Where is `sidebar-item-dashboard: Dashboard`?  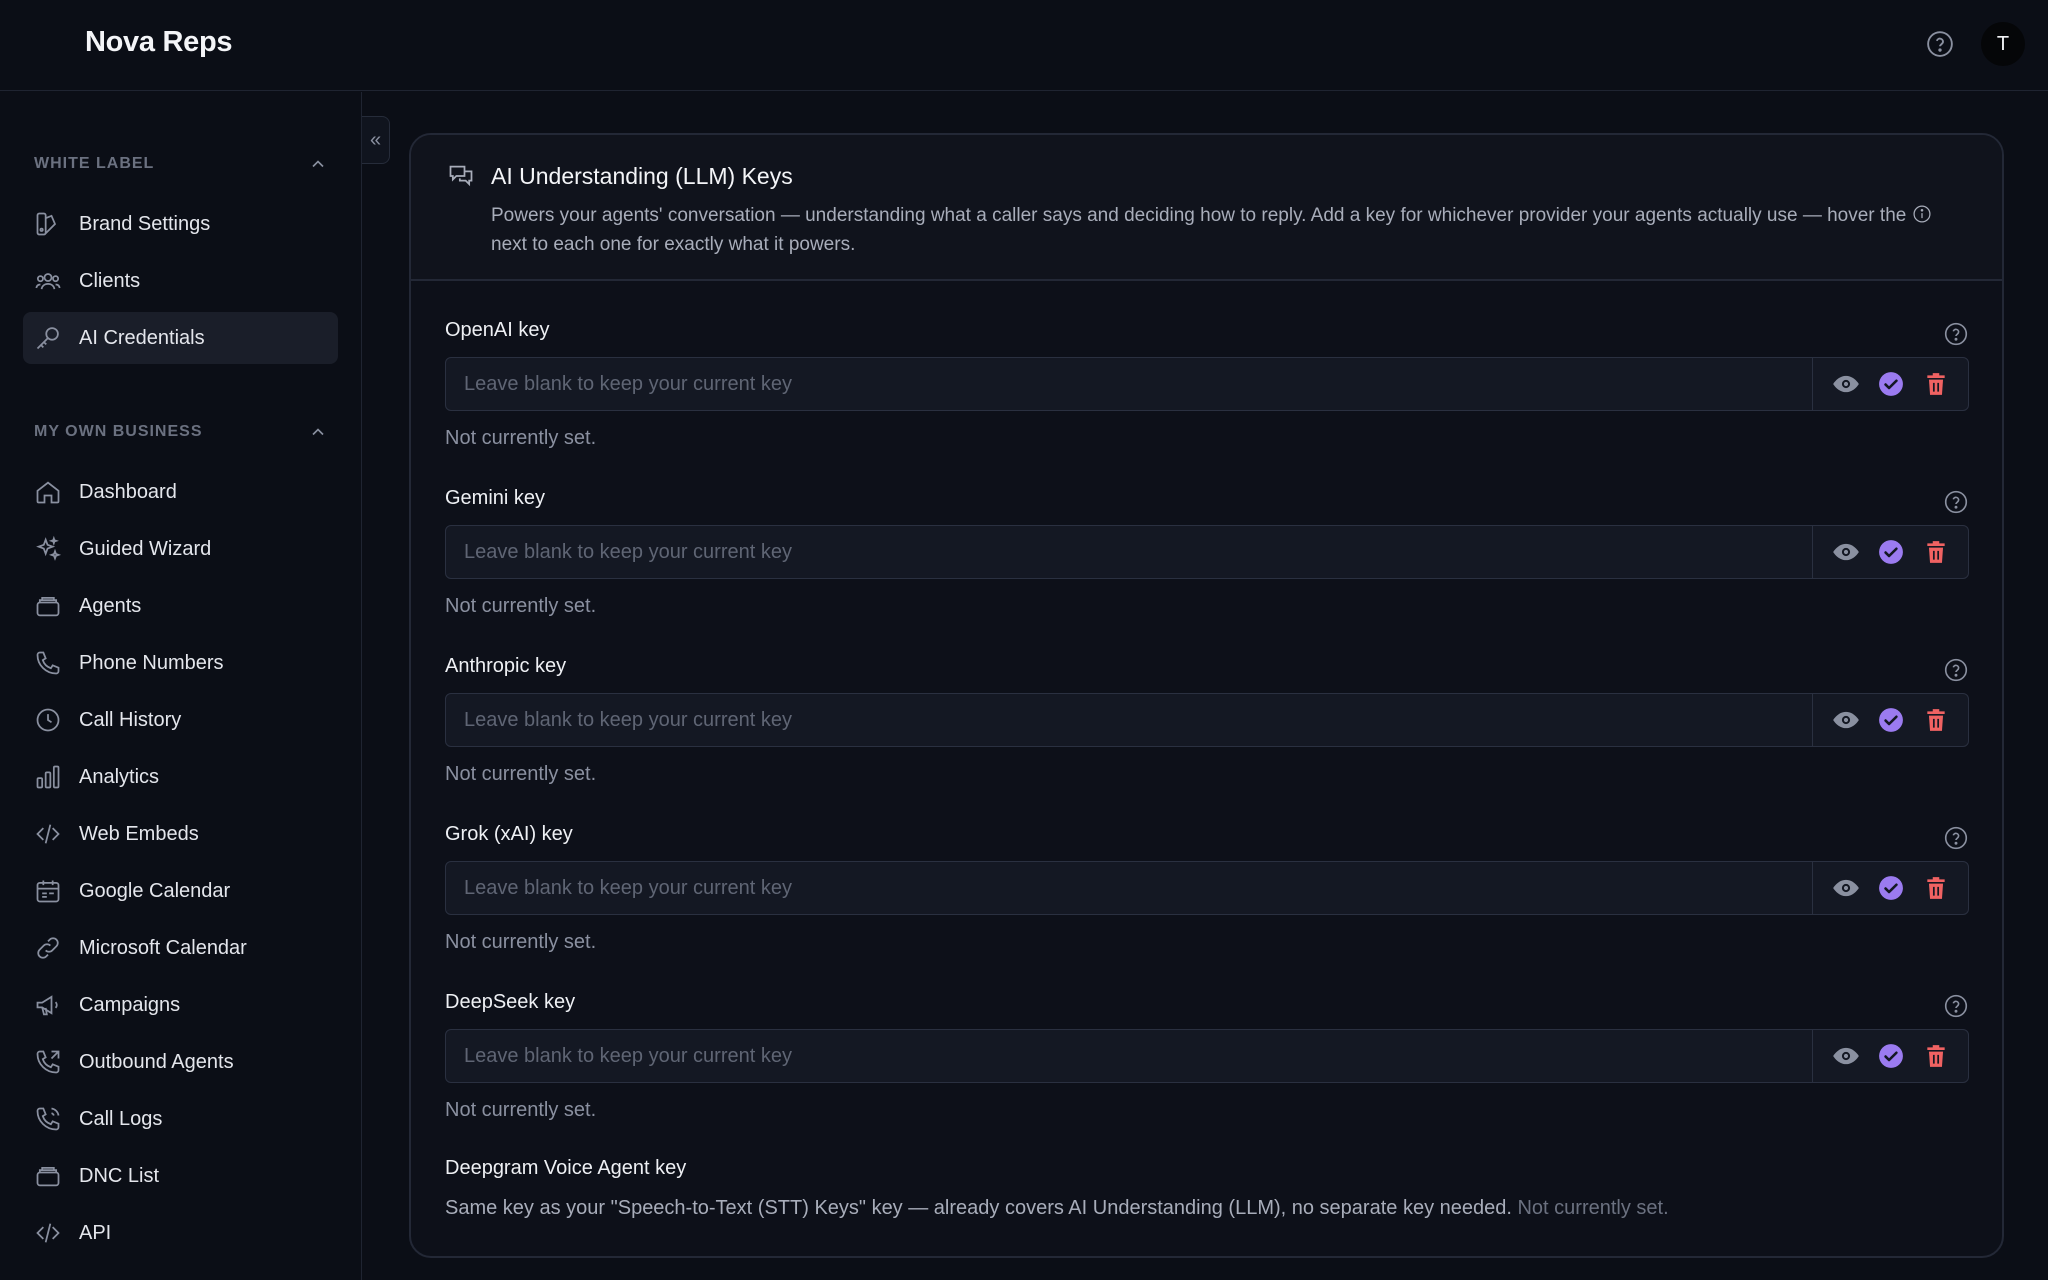 sidebar-item-dashboard: Dashboard is located at coordinates (180, 492).